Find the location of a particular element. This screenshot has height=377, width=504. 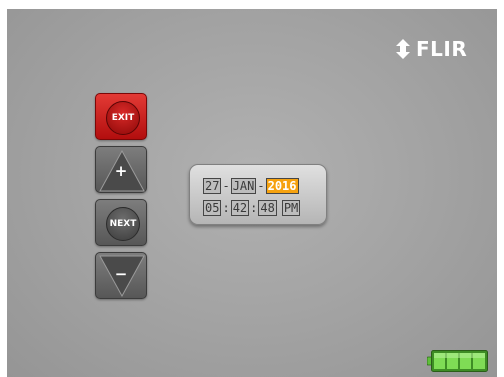

date-row: 27 - JAN - 2016 is located at coordinates (251, 186).